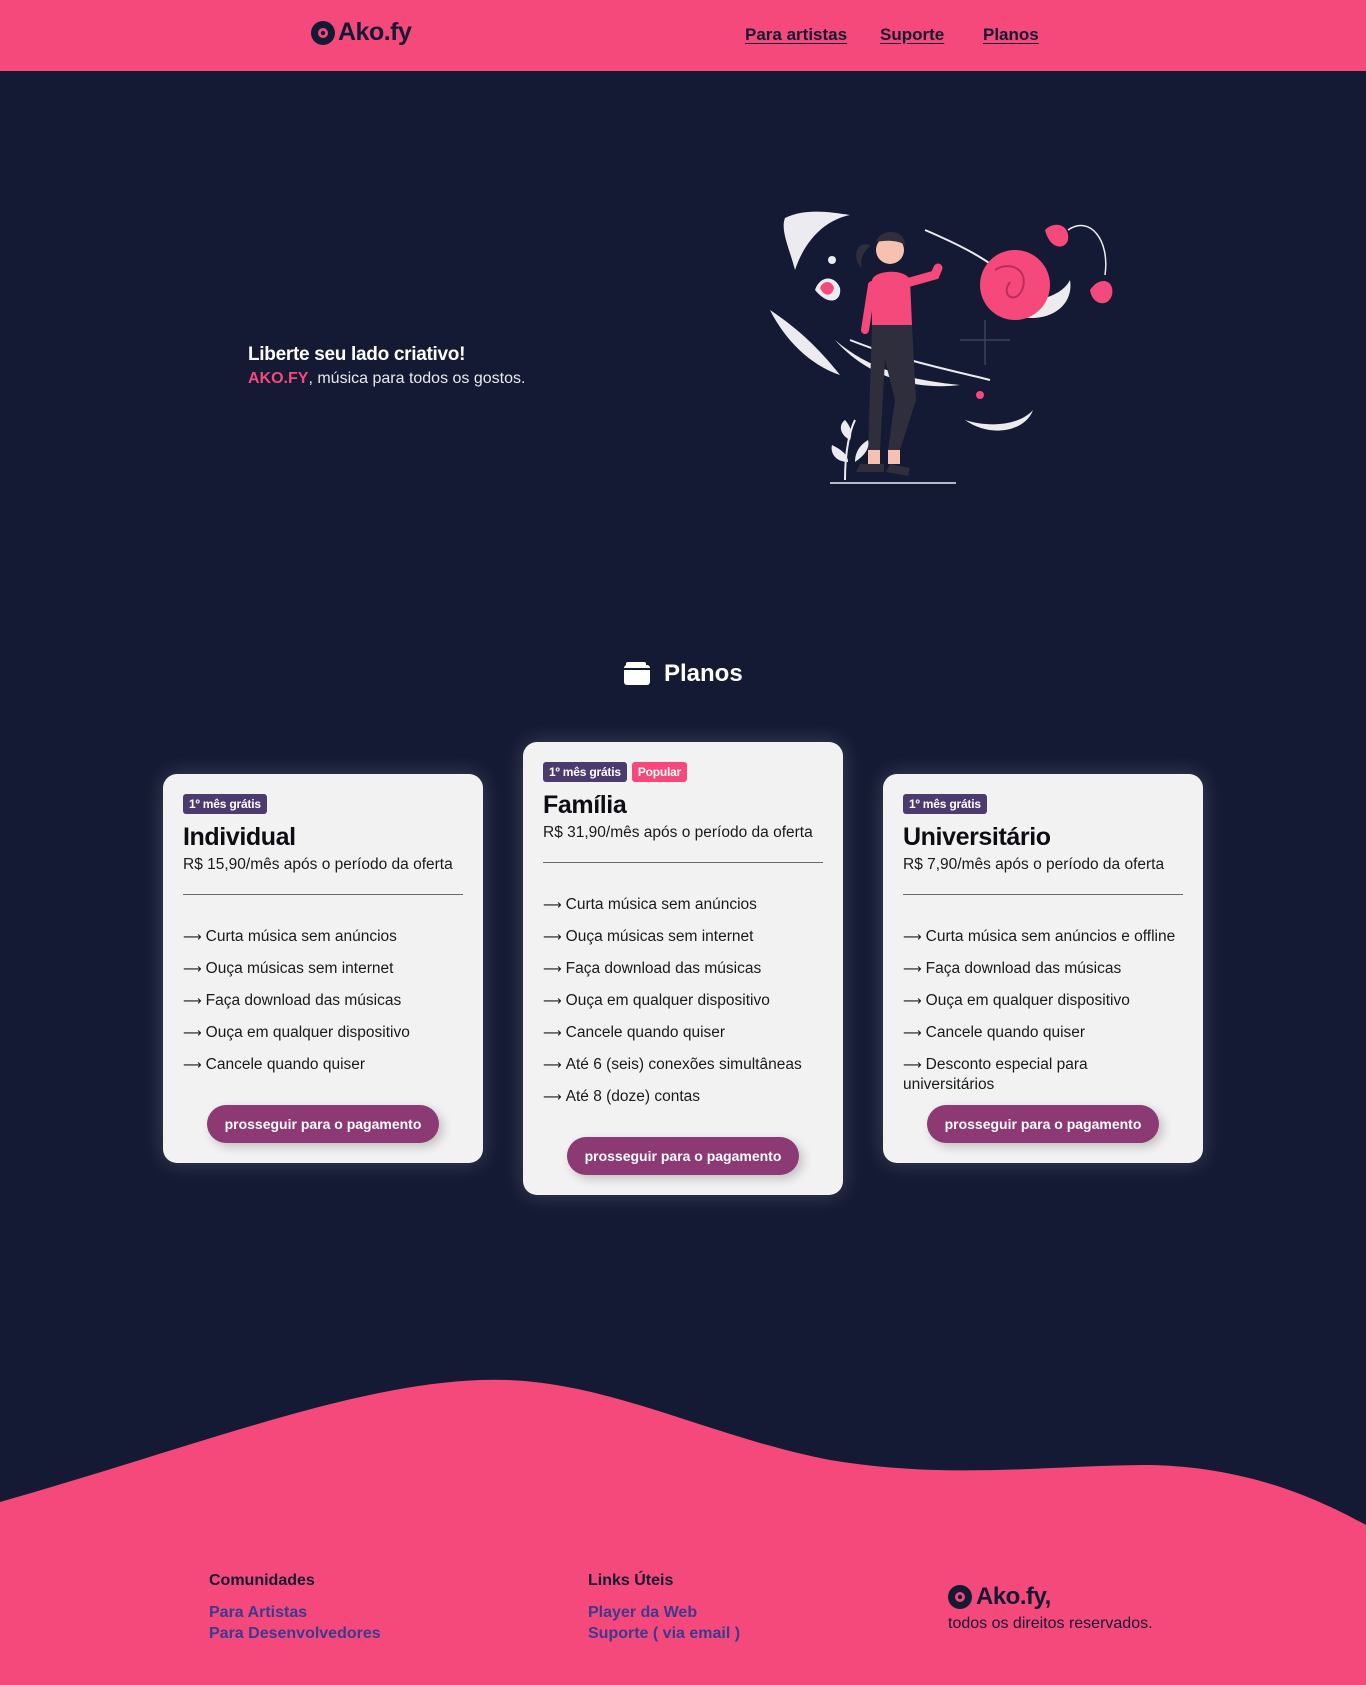 The height and width of the screenshot is (1685, 1366). What do you see at coordinates (1039, 936) in the screenshot?
I see `feature-item: ⟶ Curta música sem anúncios e offline` at bounding box center [1039, 936].